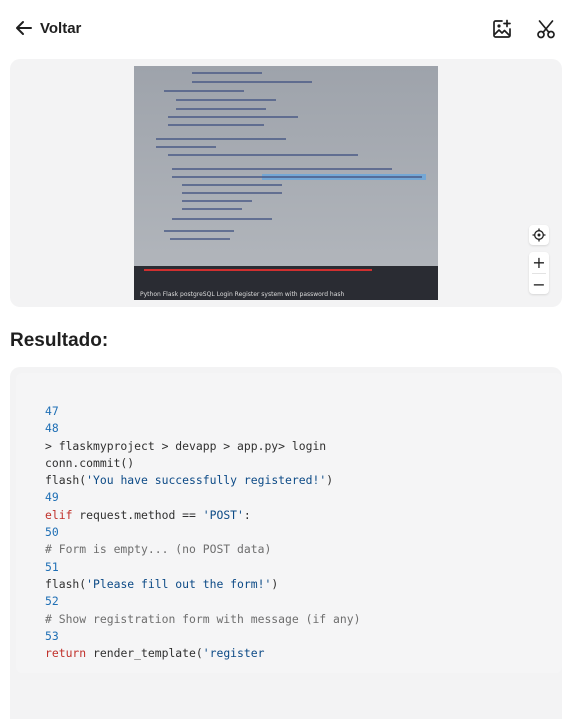 The height and width of the screenshot is (719, 574). I want to click on locate-button, so click(539, 235).